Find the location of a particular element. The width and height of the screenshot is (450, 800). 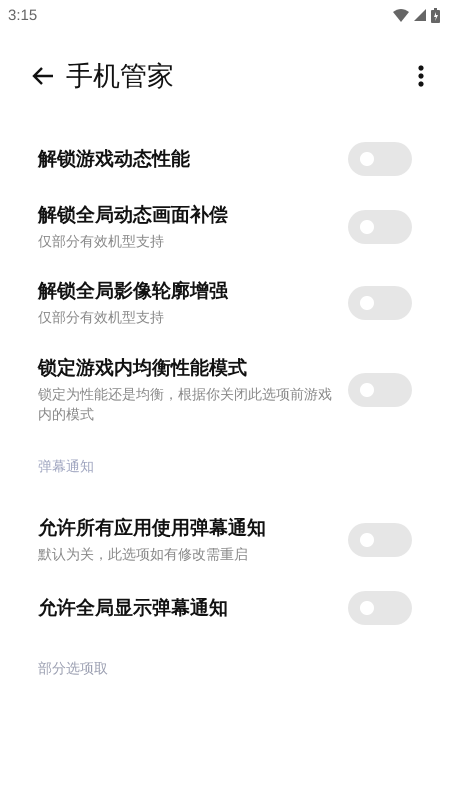

setting-title: 允许所有应用使用弹幕通知 is located at coordinates (152, 529).